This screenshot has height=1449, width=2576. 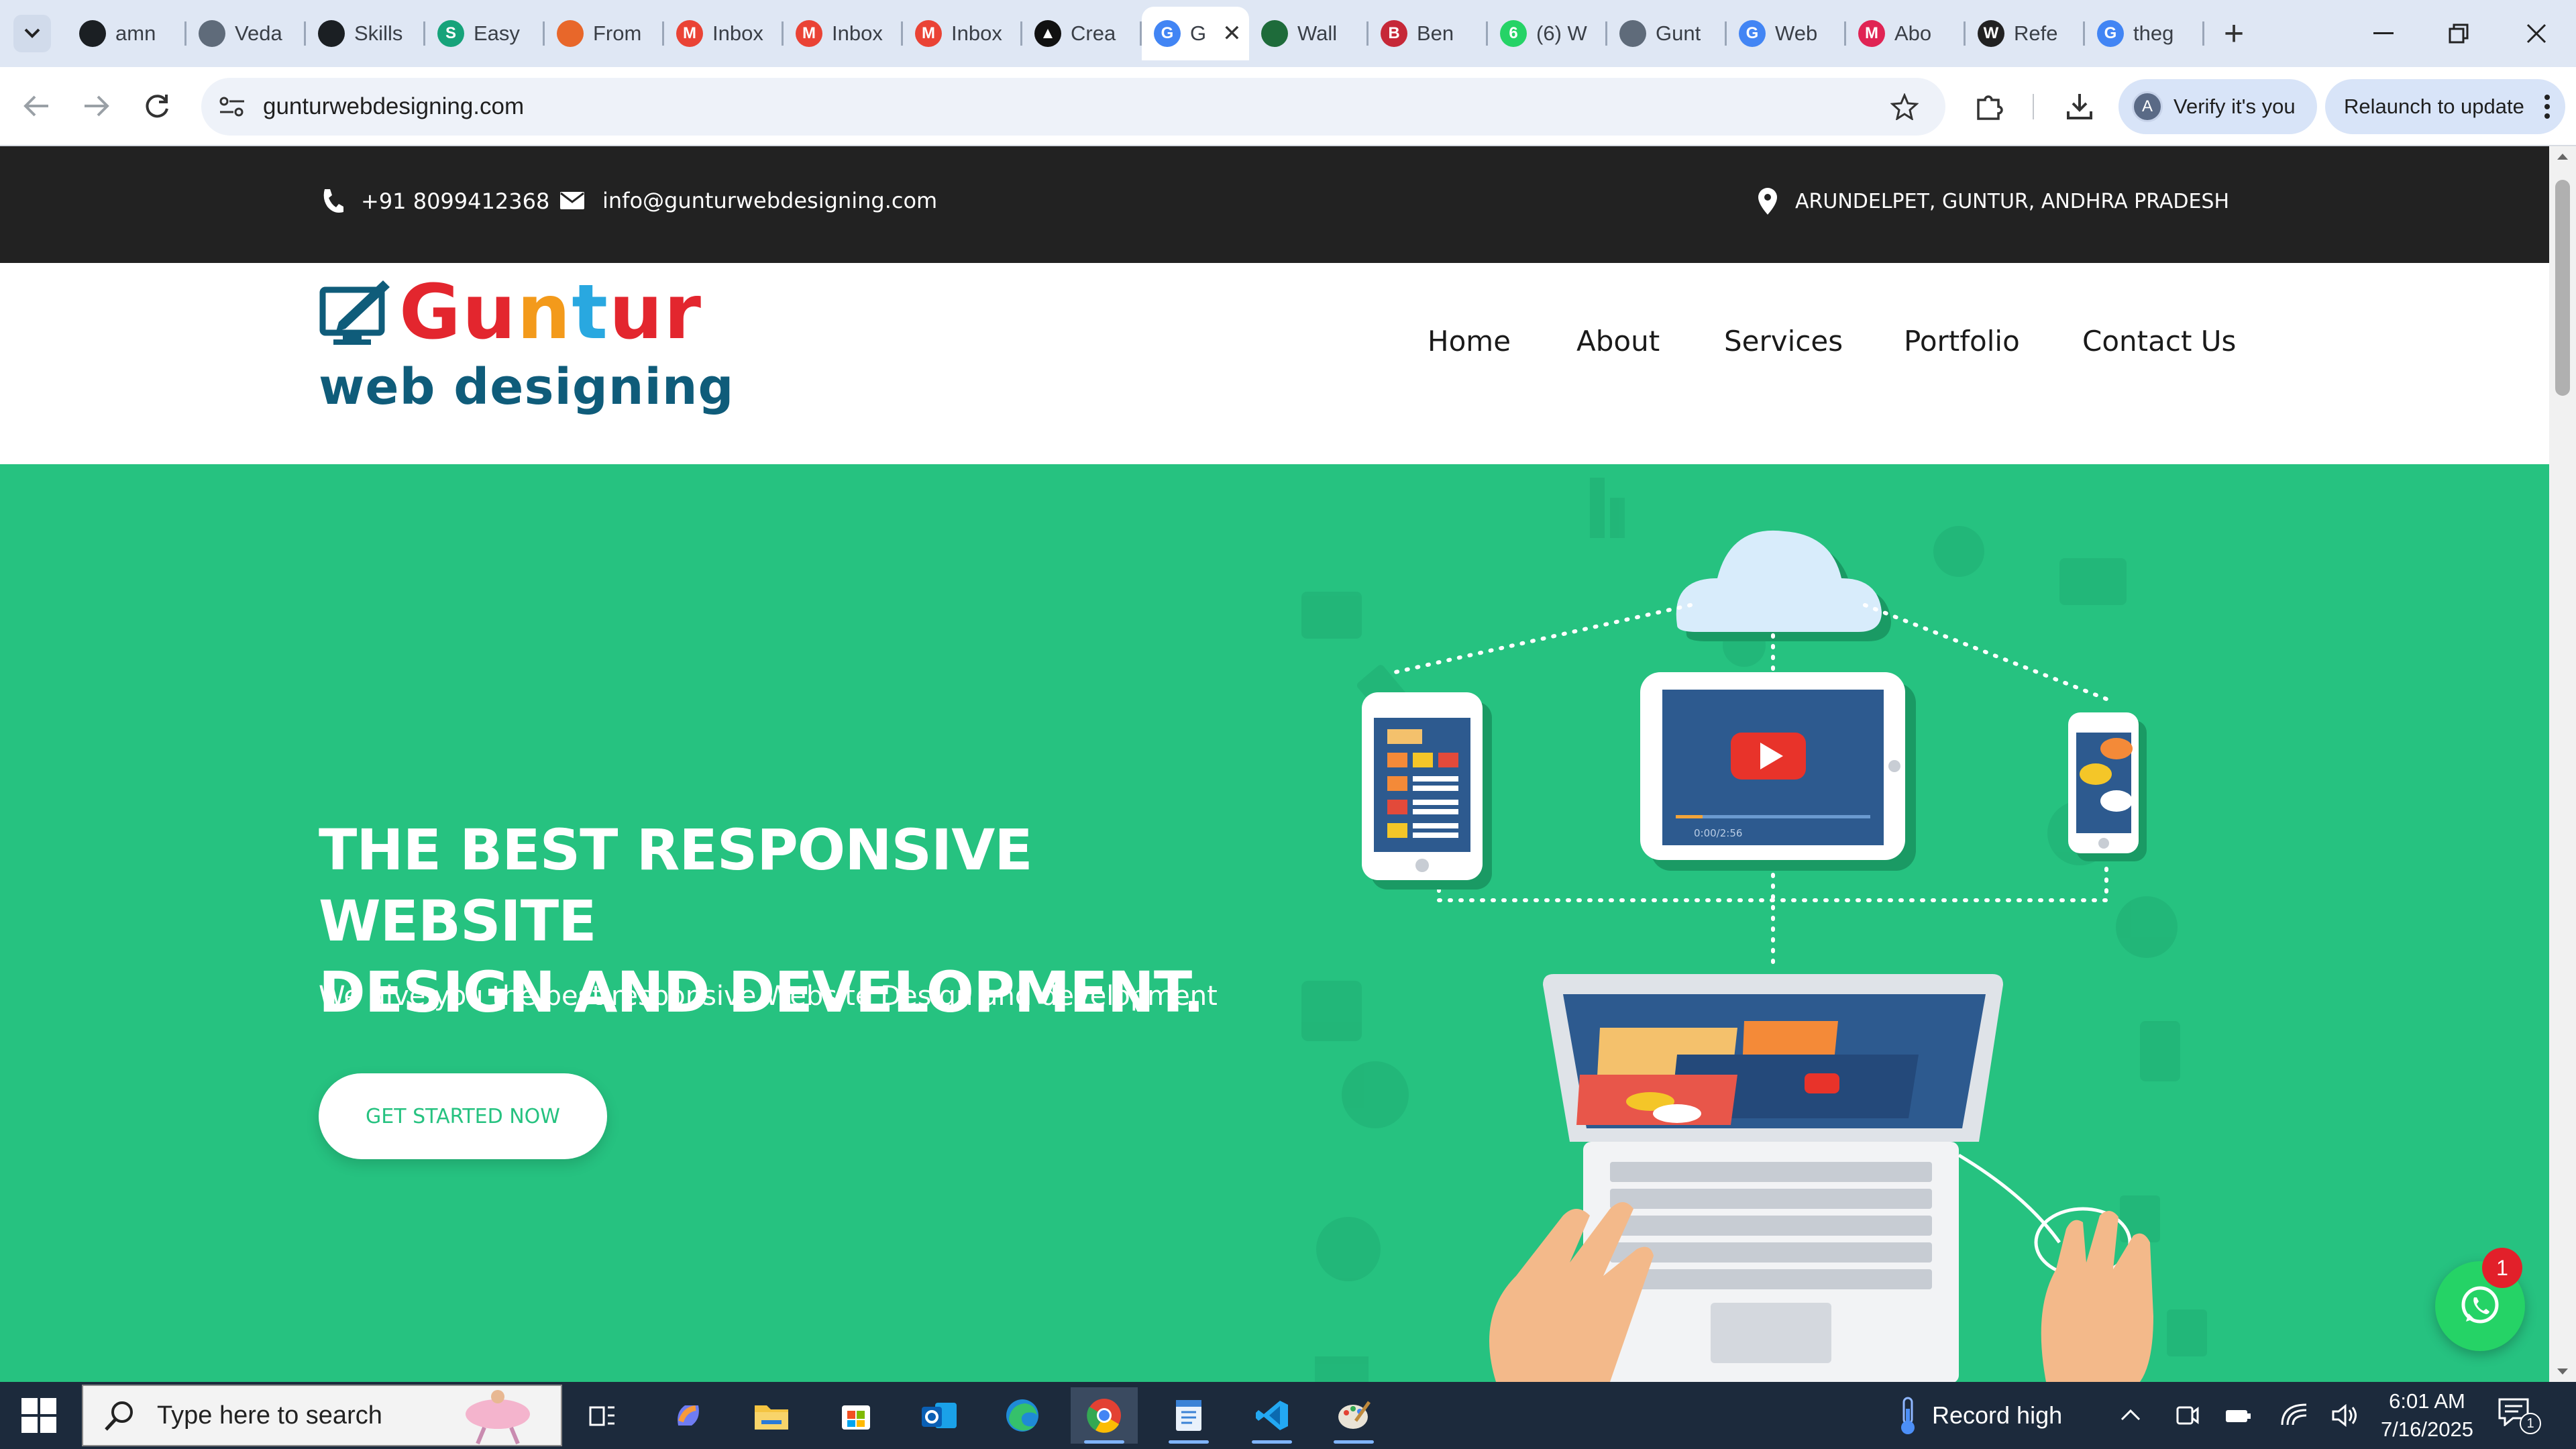 What do you see at coordinates (1989, 106) in the screenshot?
I see `extensions-button` at bounding box center [1989, 106].